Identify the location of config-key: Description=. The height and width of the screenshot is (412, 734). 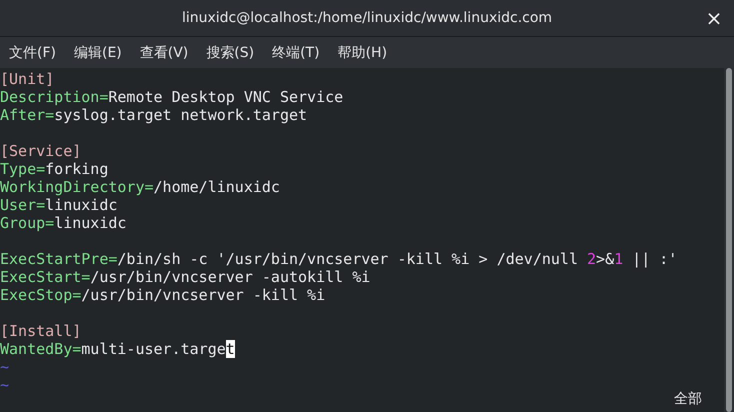
(54, 97).